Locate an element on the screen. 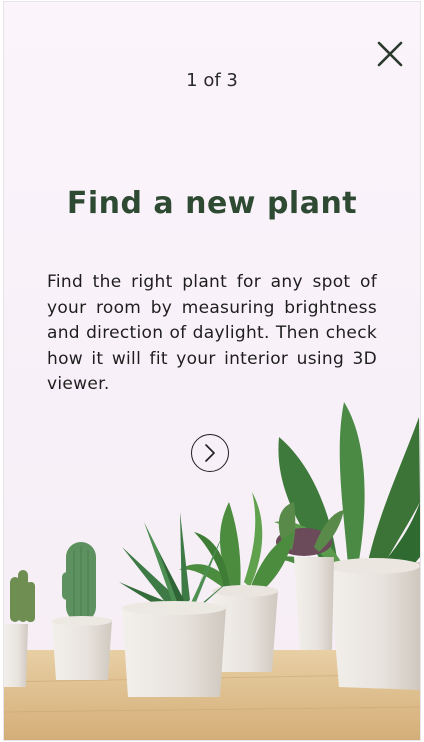 The width and height of the screenshot is (424, 742). close-icon is located at coordinates (390, 54).